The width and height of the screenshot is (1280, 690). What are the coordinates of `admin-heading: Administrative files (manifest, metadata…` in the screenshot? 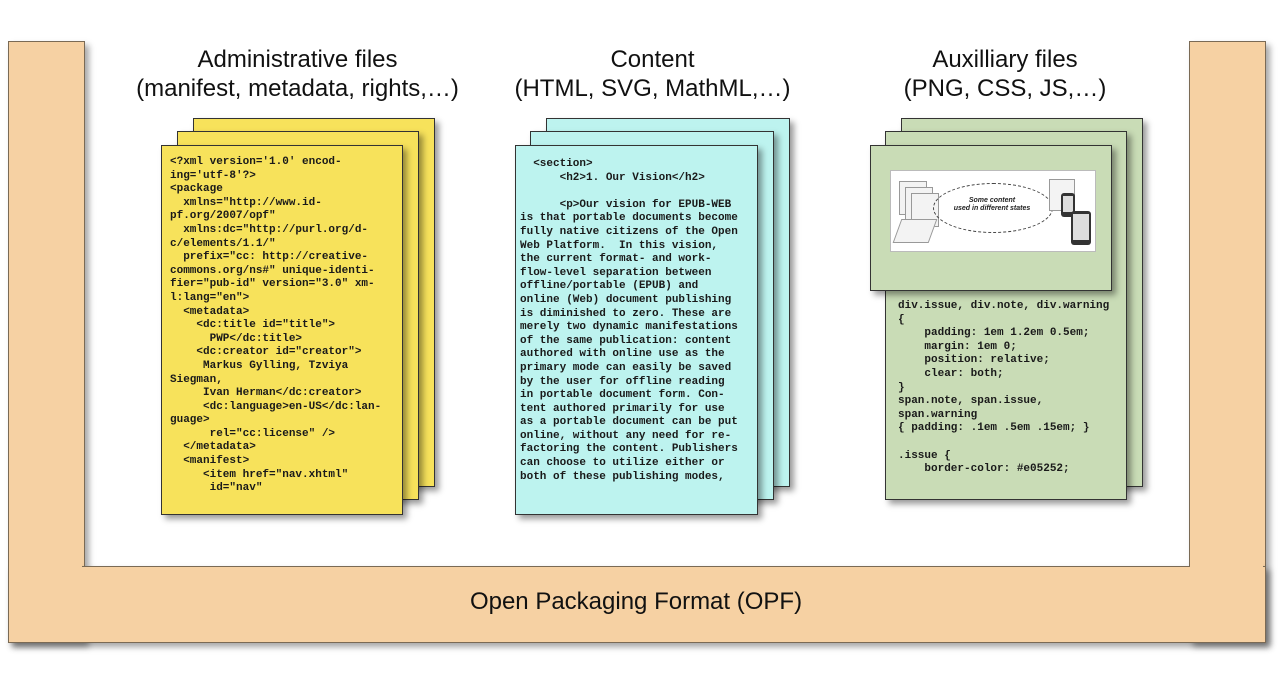 It's located at (297, 74).